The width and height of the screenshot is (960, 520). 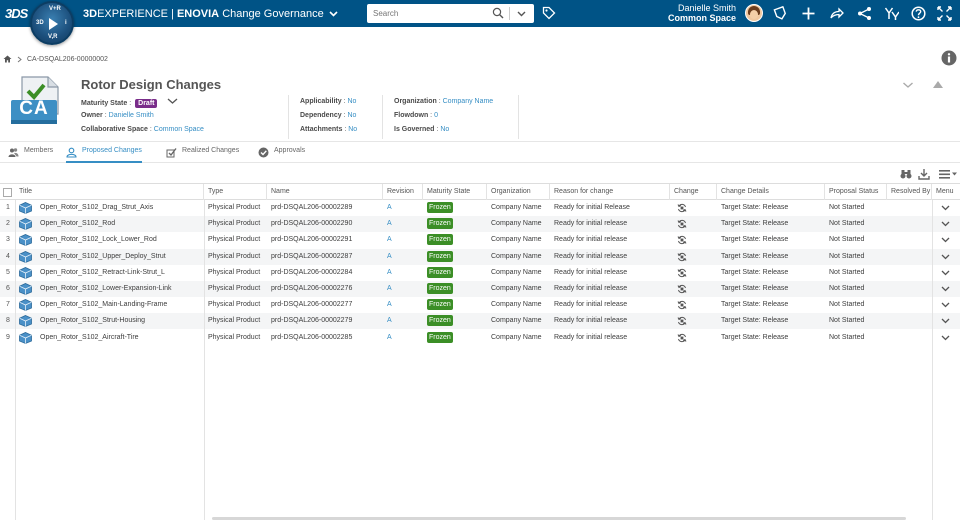 What do you see at coordinates (202, 155) in the screenshot?
I see `tab-realized-changes: Realized Changes` at bounding box center [202, 155].